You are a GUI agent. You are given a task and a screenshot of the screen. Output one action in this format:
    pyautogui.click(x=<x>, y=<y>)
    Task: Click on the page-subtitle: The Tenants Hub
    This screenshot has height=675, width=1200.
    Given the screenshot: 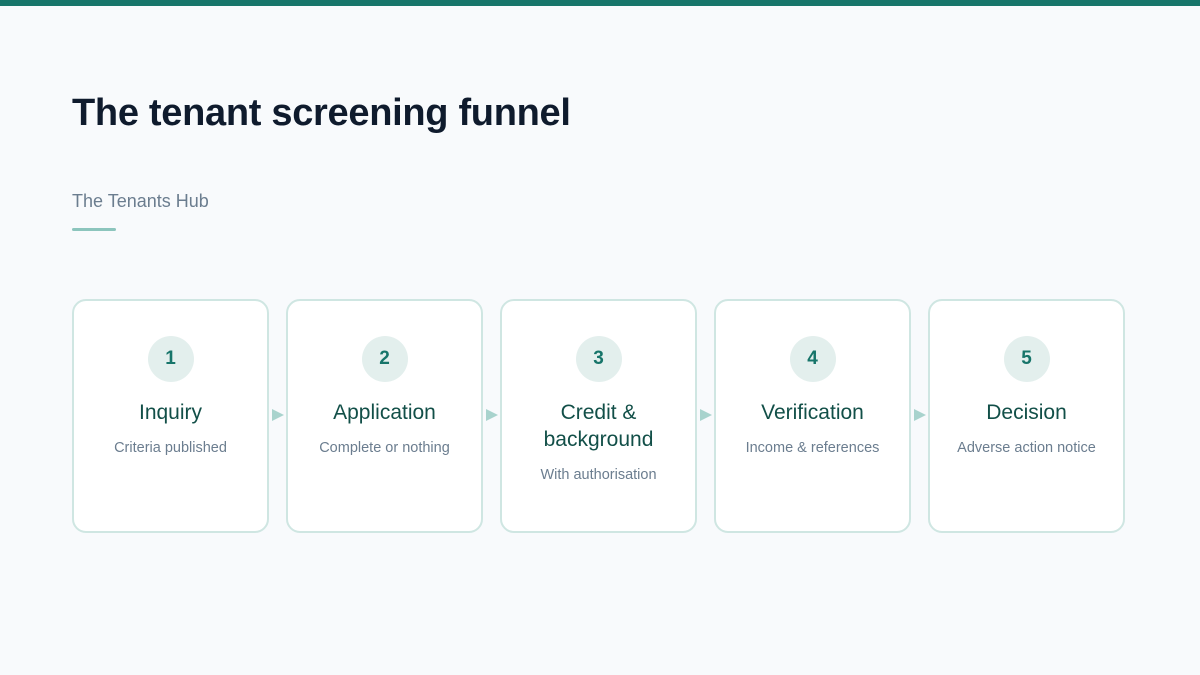 What is the action you would take?
    pyautogui.click(x=140, y=201)
    